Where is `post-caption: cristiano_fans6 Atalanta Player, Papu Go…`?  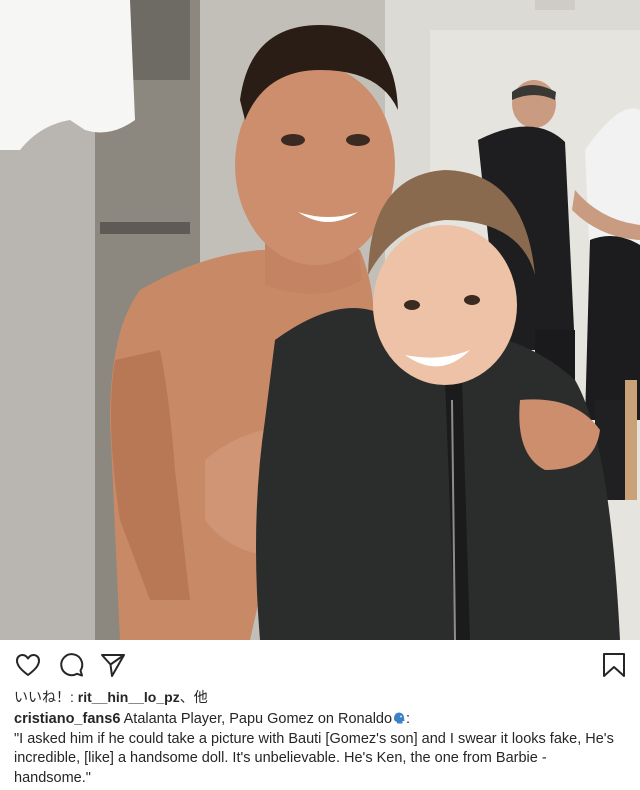 post-caption: cristiano_fans6 Atalanta Player, Papu Go… is located at coordinates (320, 749).